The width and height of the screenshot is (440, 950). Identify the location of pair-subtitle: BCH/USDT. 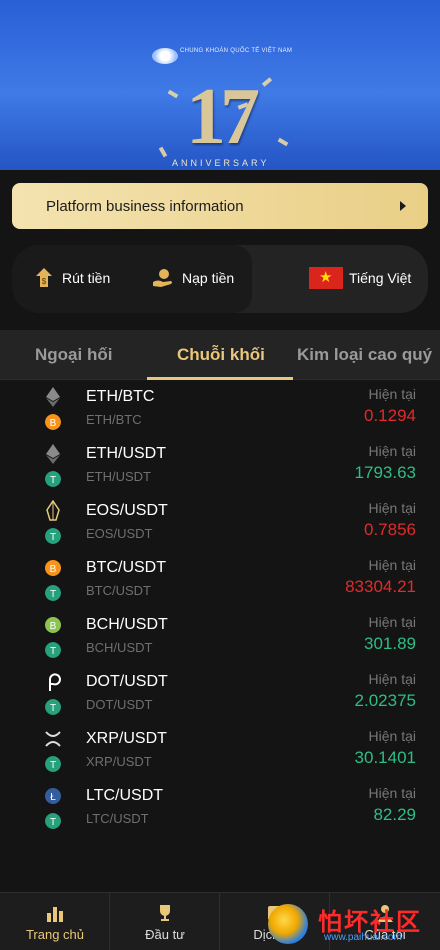
(119, 647).